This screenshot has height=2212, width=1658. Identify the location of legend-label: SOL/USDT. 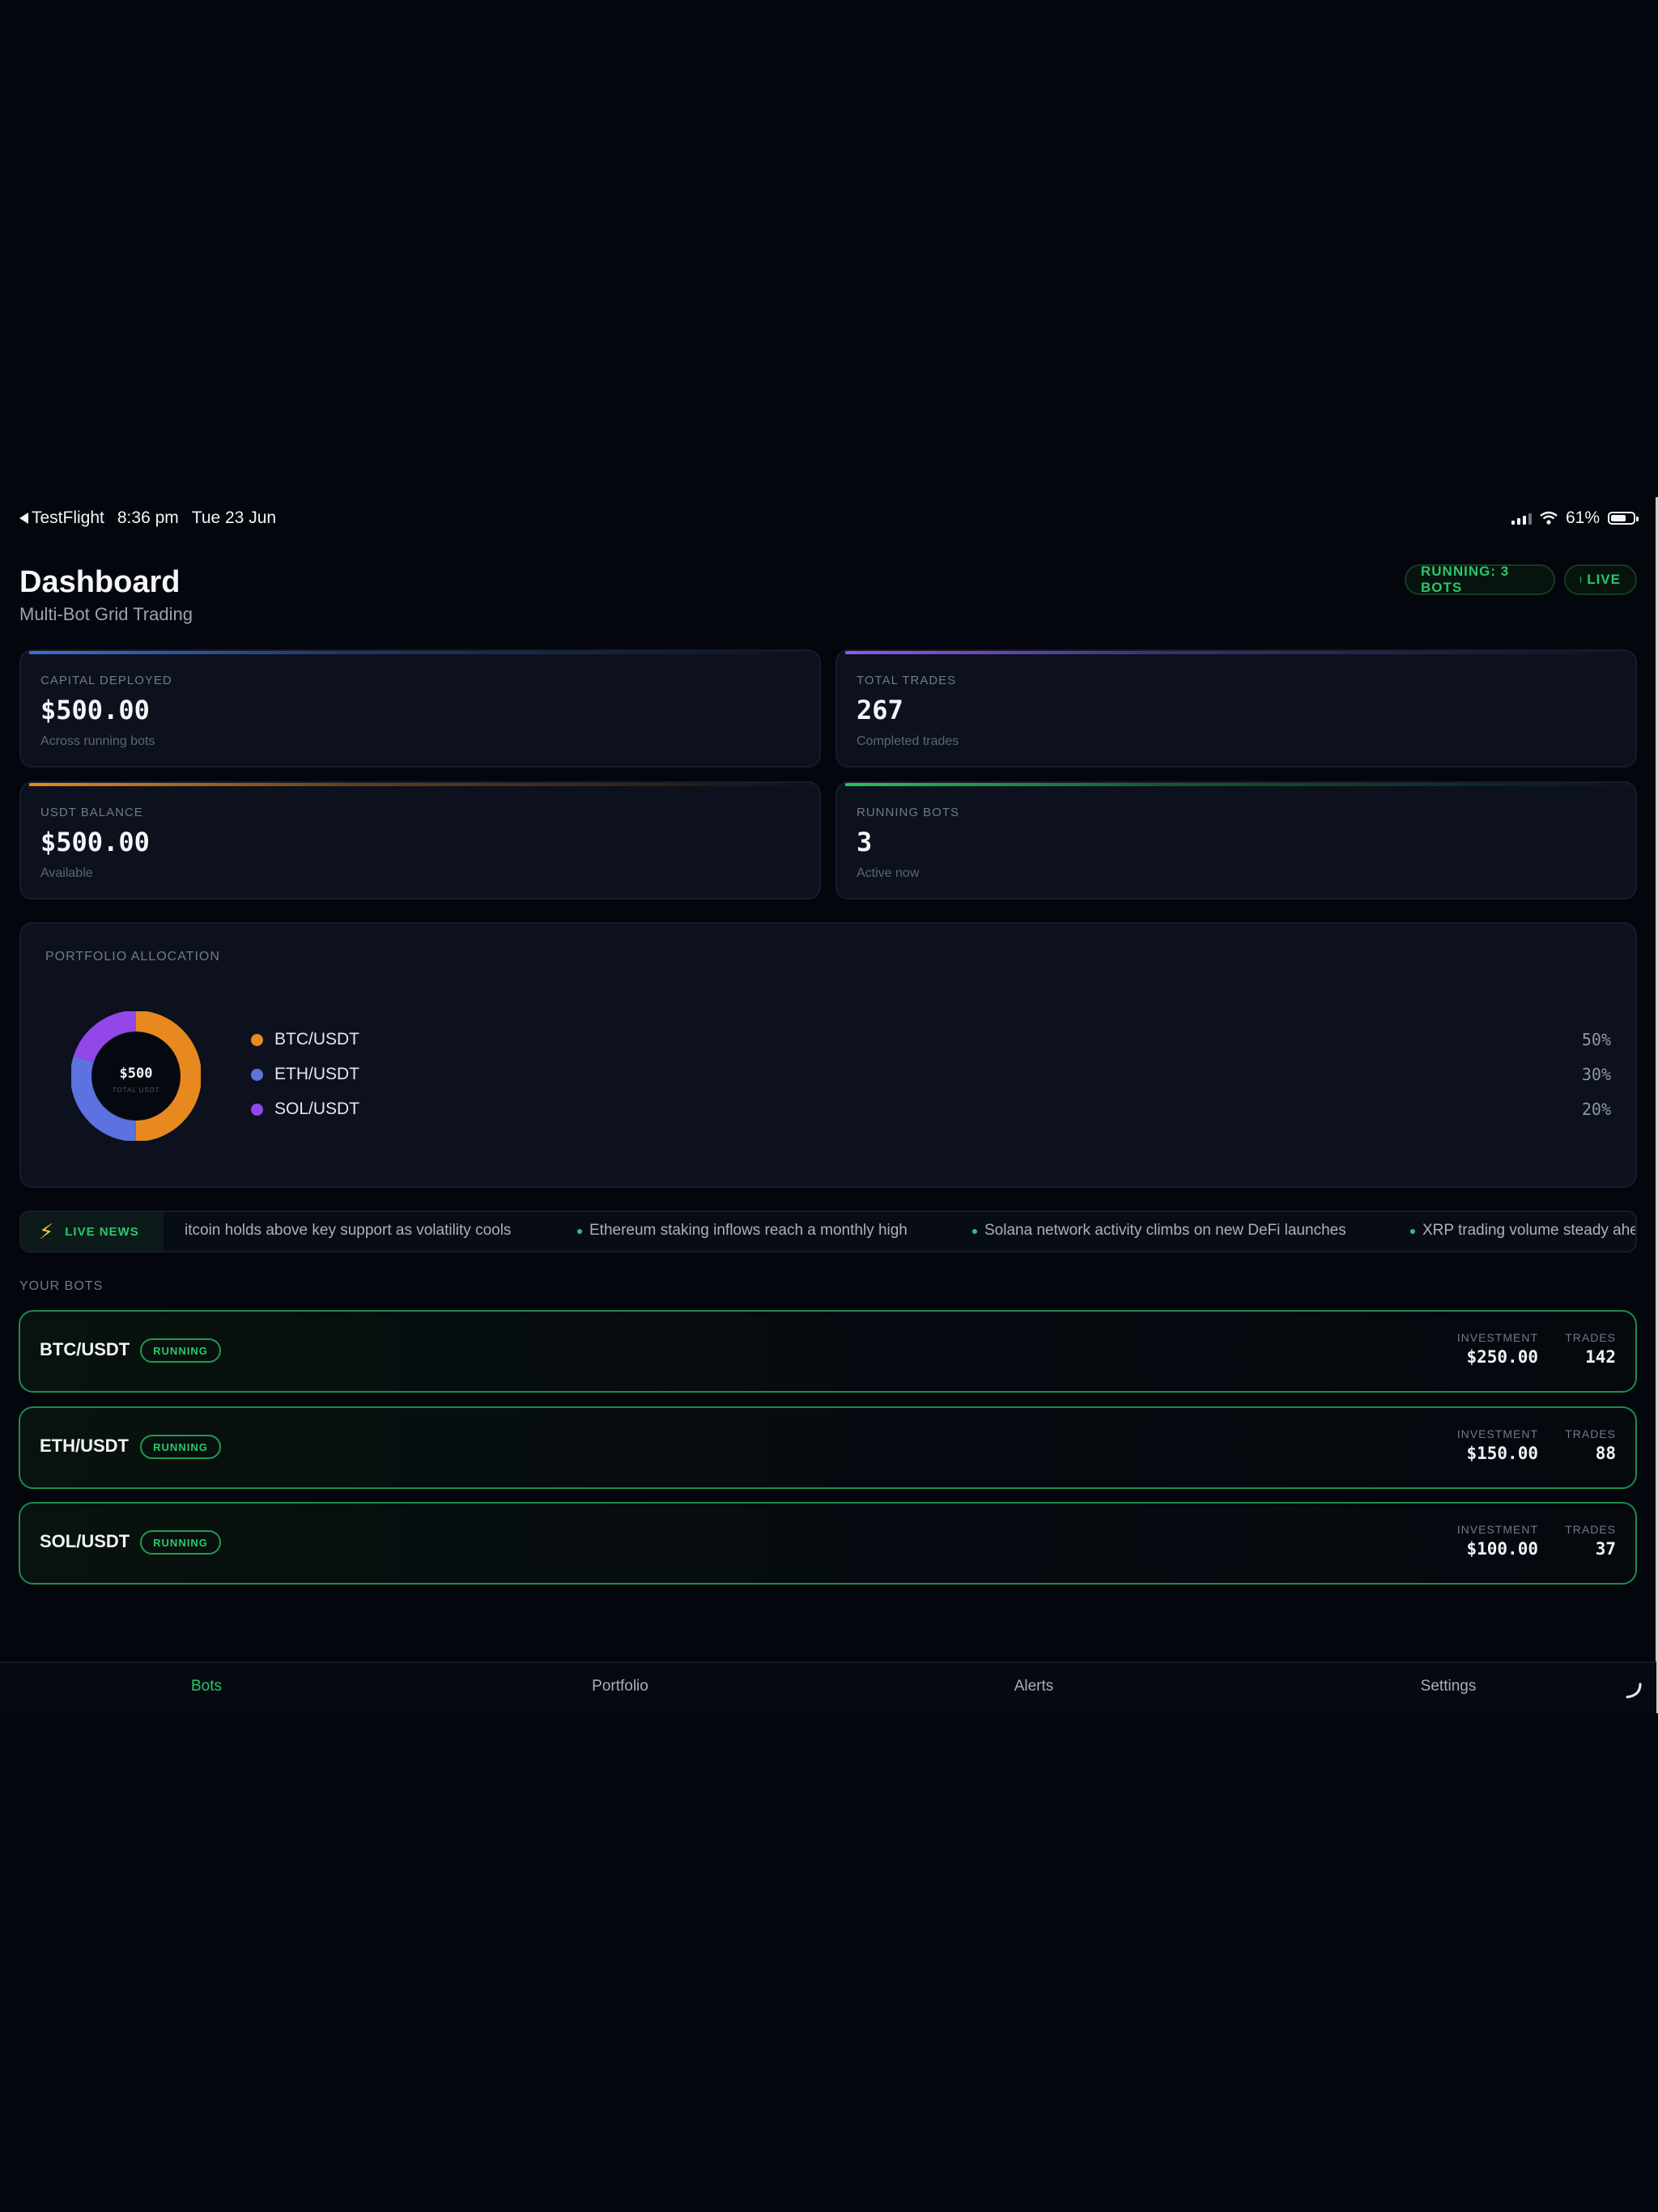
(317, 1109).